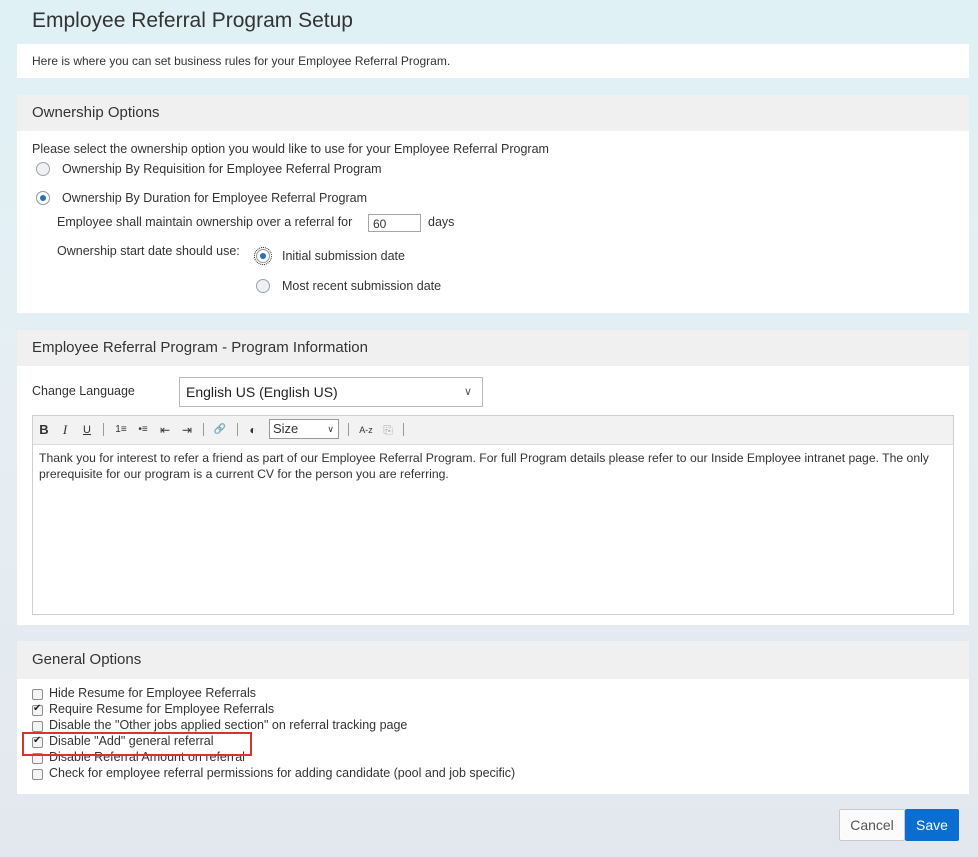 This screenshot has width=978, height=857. I want to click on save-button: Save, so click(932, 825).